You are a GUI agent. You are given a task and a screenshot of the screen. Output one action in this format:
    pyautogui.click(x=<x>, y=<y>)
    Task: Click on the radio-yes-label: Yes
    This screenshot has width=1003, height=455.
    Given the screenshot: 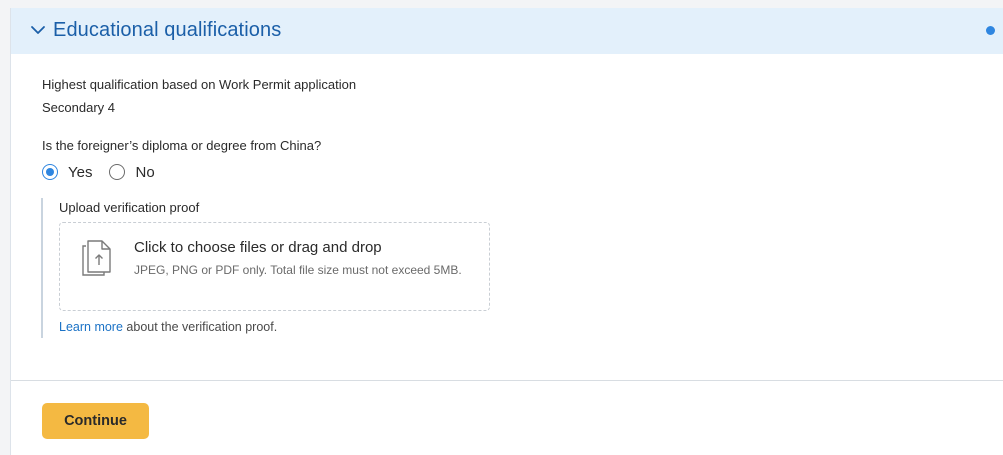 What is the action you would take?
    pyautogui.click(x=80, y=172)
    